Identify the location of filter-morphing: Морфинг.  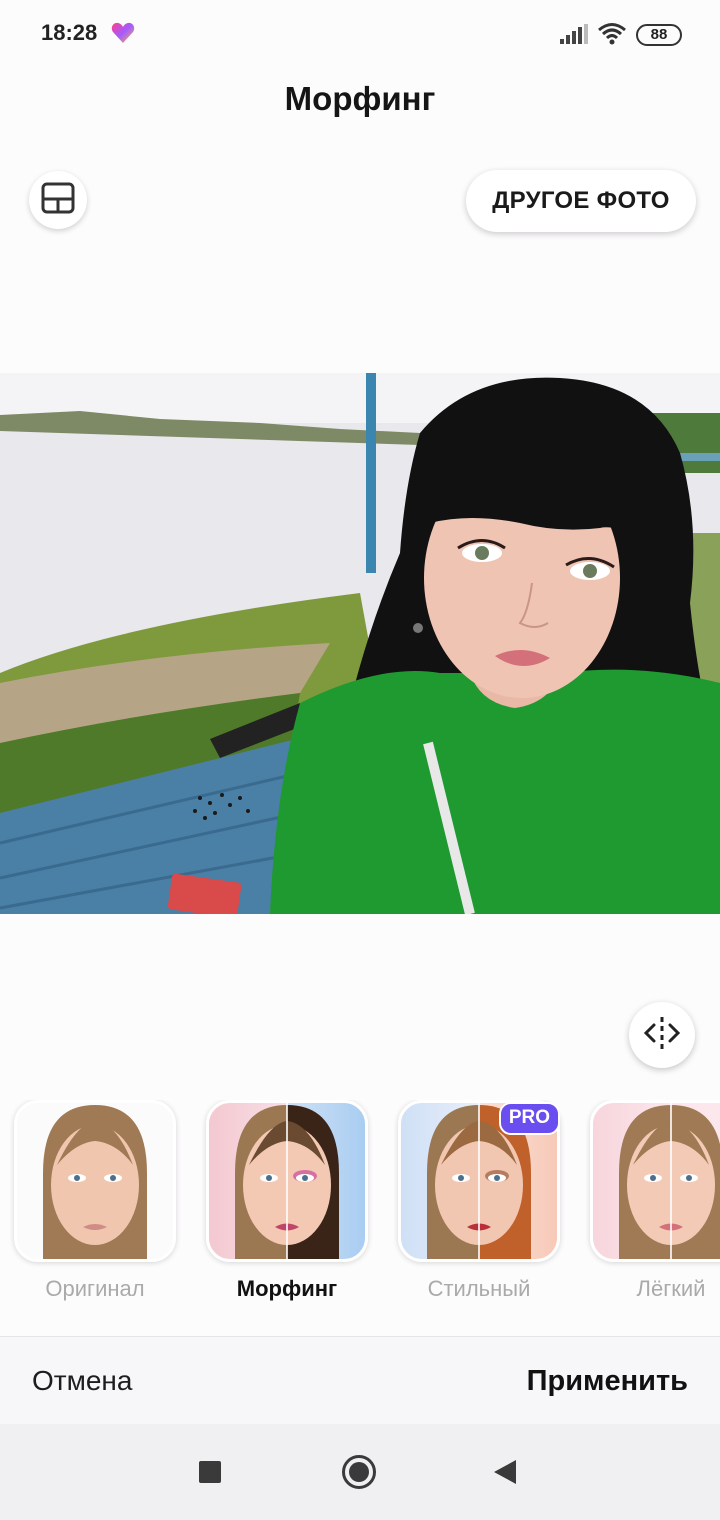
(287, 1201).